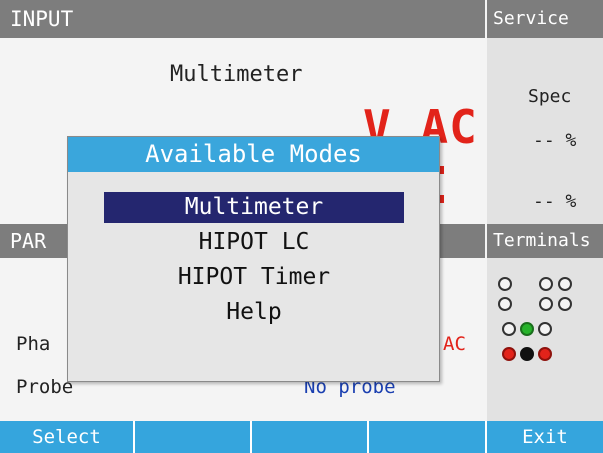  What do you see at coordinates (254, 207) in the screenshot?
I see `mode-option-multimeter: Multimeter` at bounding box center [254, 207].